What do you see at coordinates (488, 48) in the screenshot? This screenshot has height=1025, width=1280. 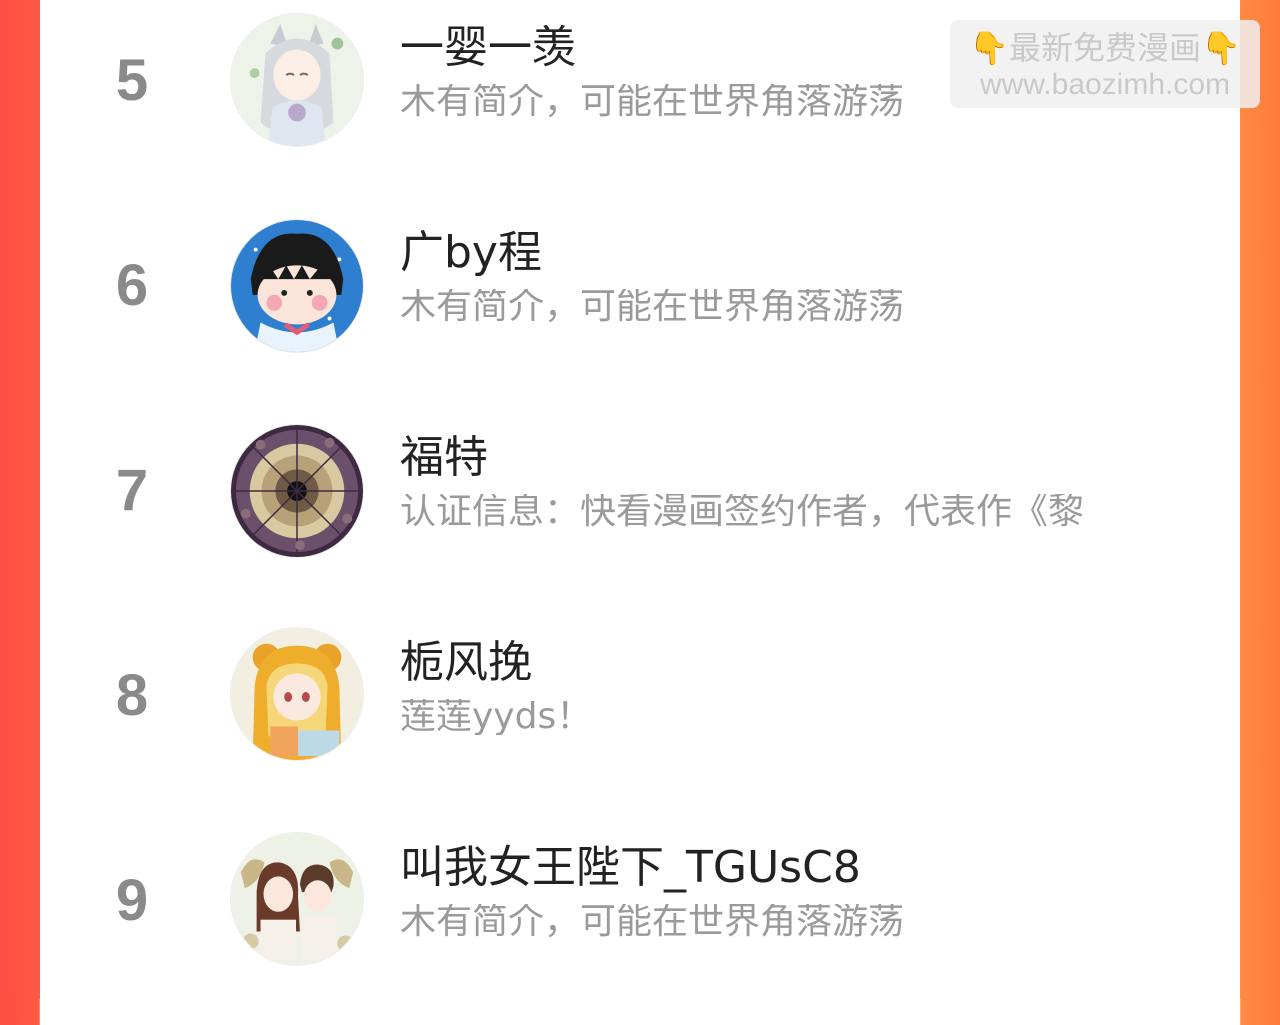 I see `user-name: 一婴一羡` at bounding box center [488, 48].